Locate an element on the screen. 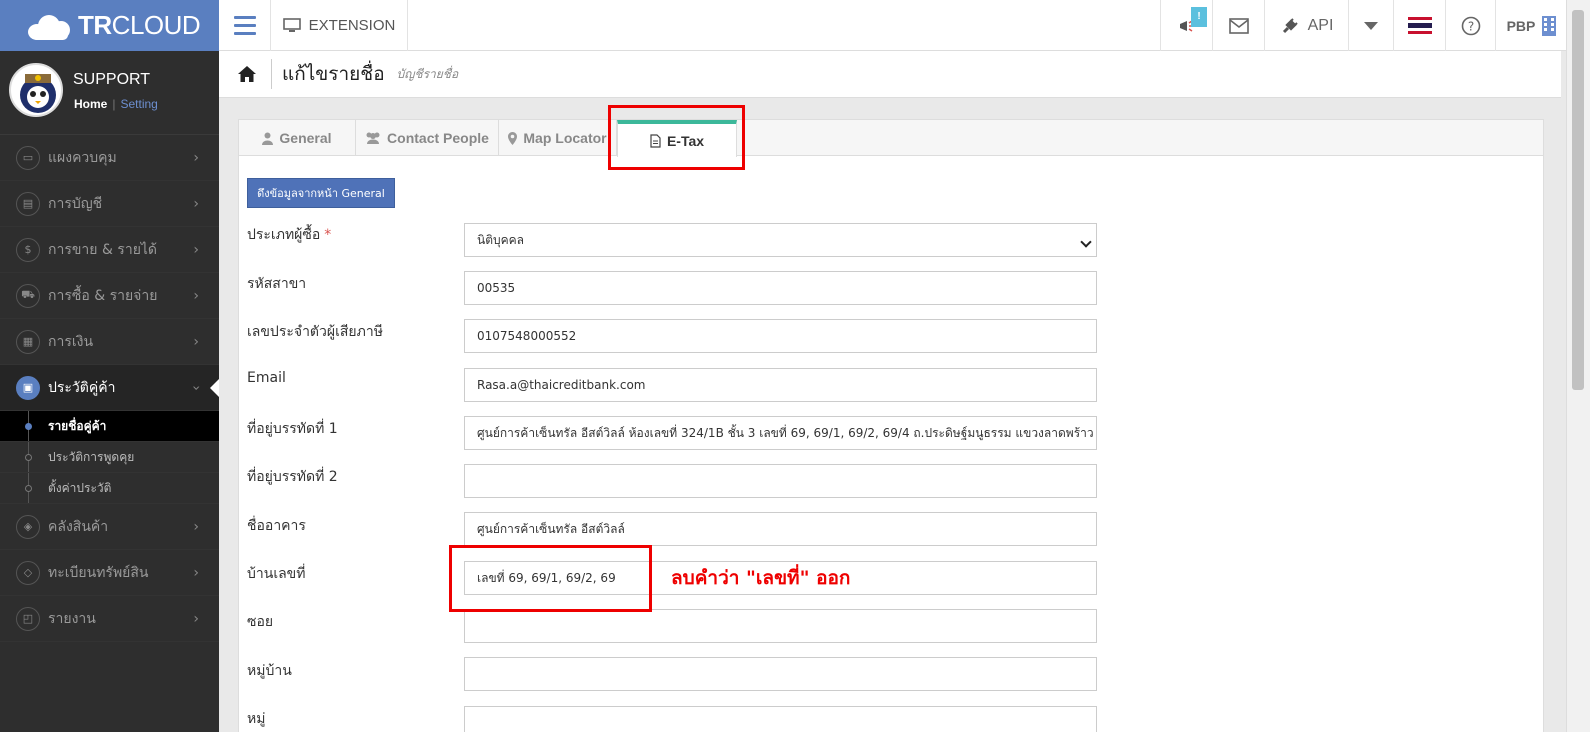  logo: TRCLOUD is located at coordinates (109, 25).